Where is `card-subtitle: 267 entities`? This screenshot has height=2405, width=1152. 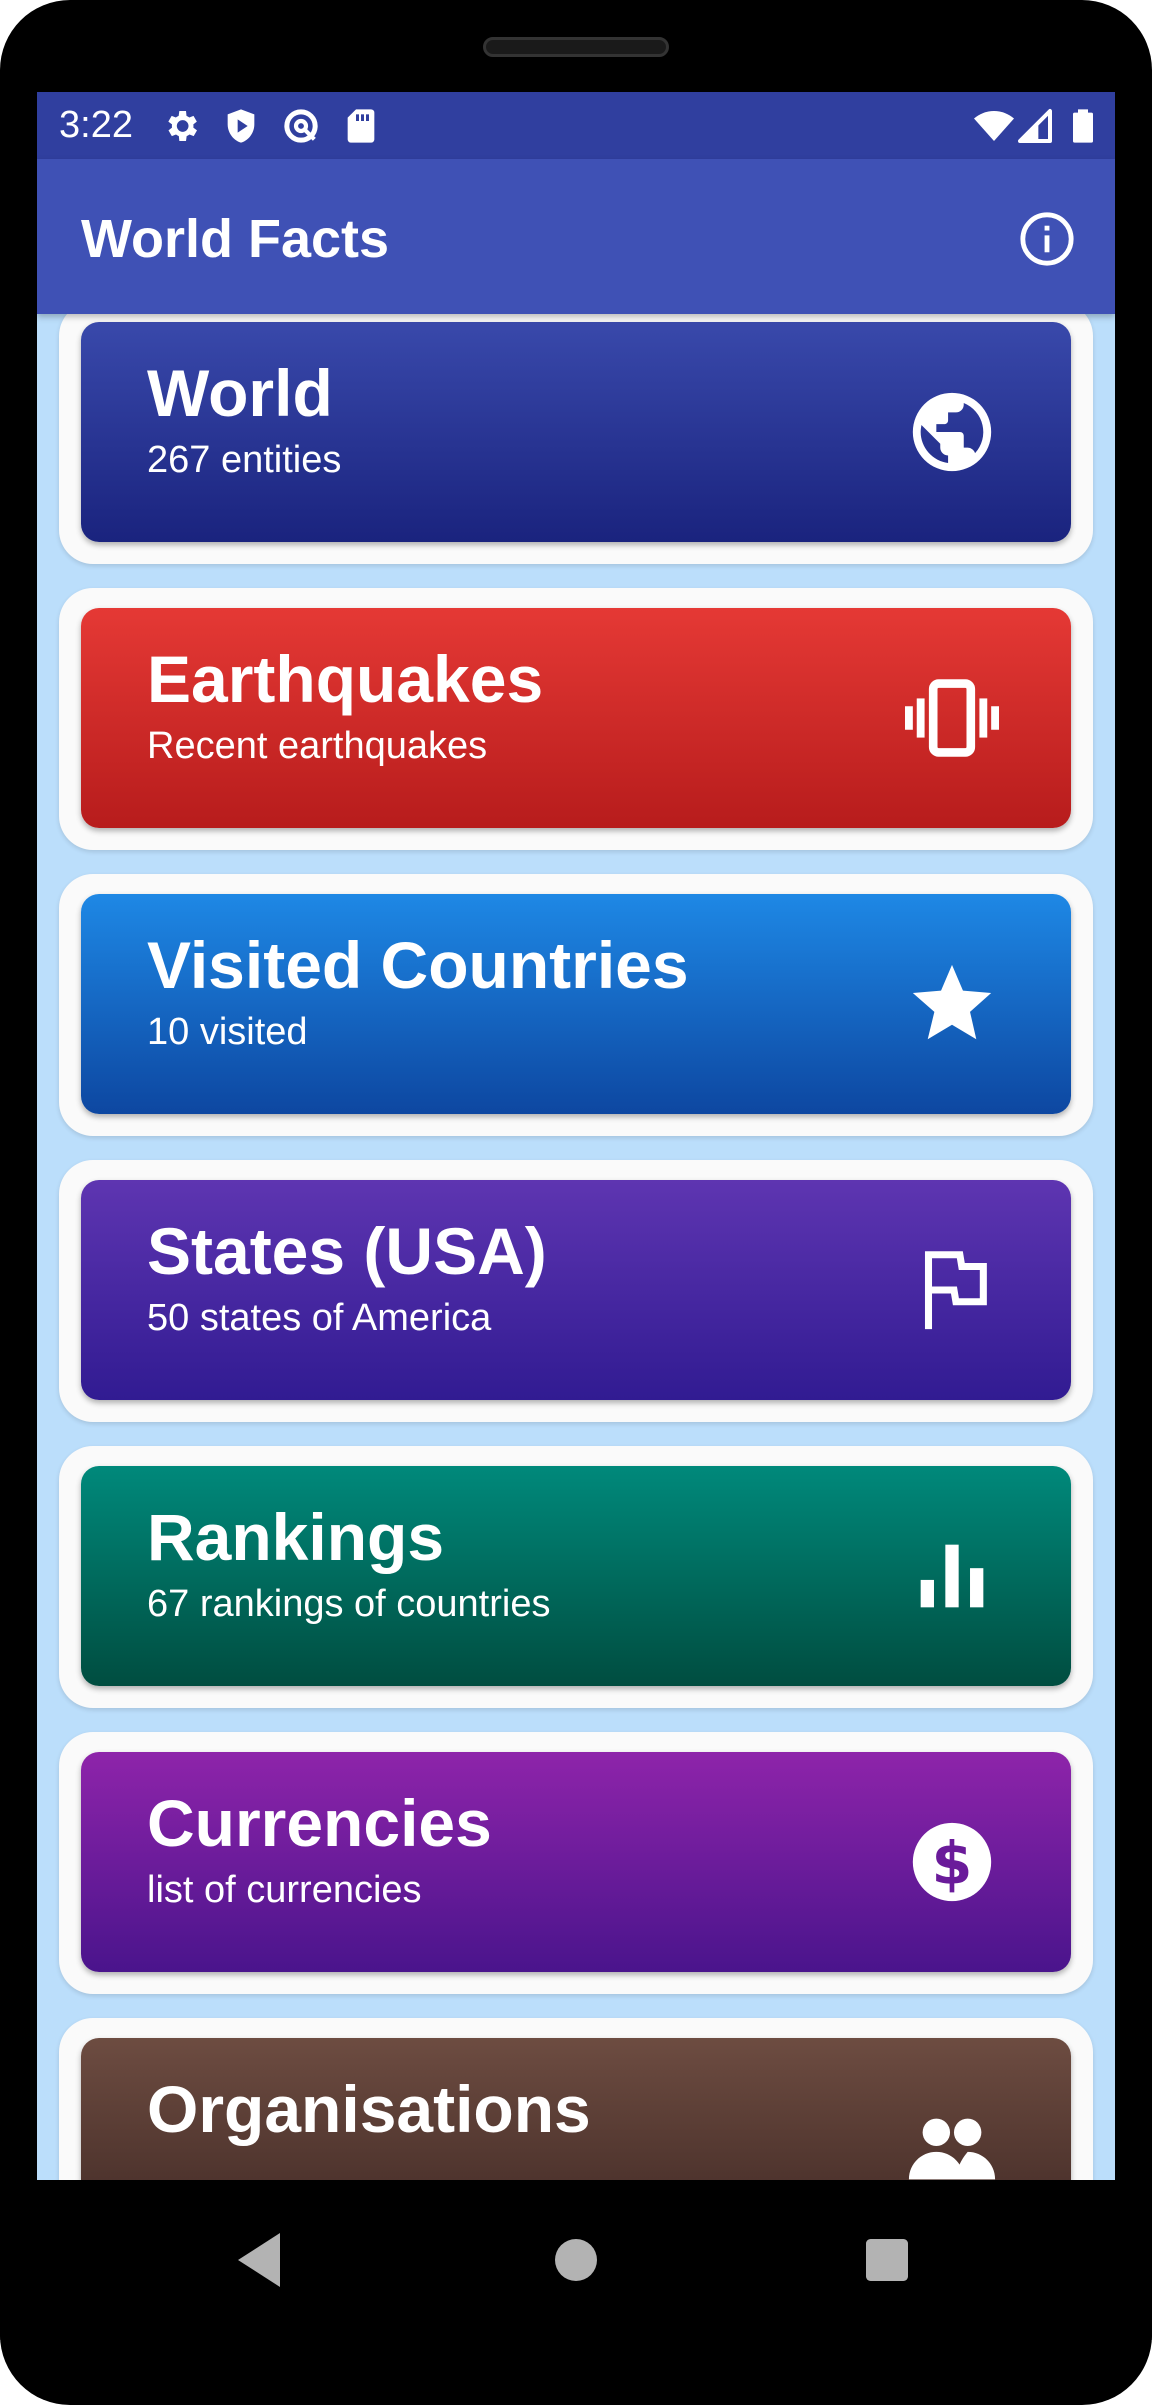 card-subtitle: 267 entities is located at coordinates (244, 460).